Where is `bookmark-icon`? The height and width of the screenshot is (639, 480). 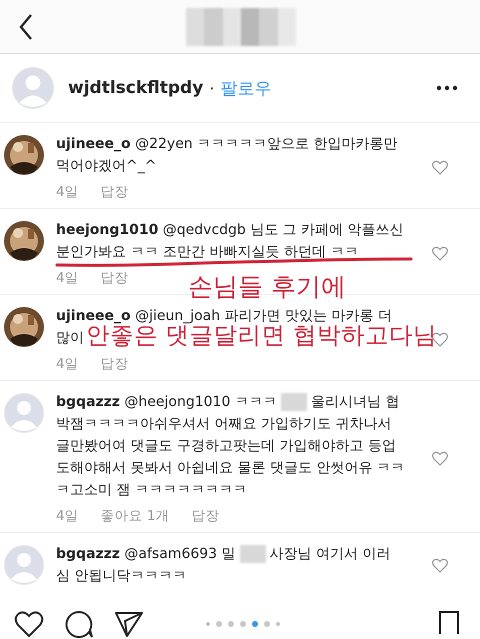
bookmark-icon is located at coordinates (449, 622).